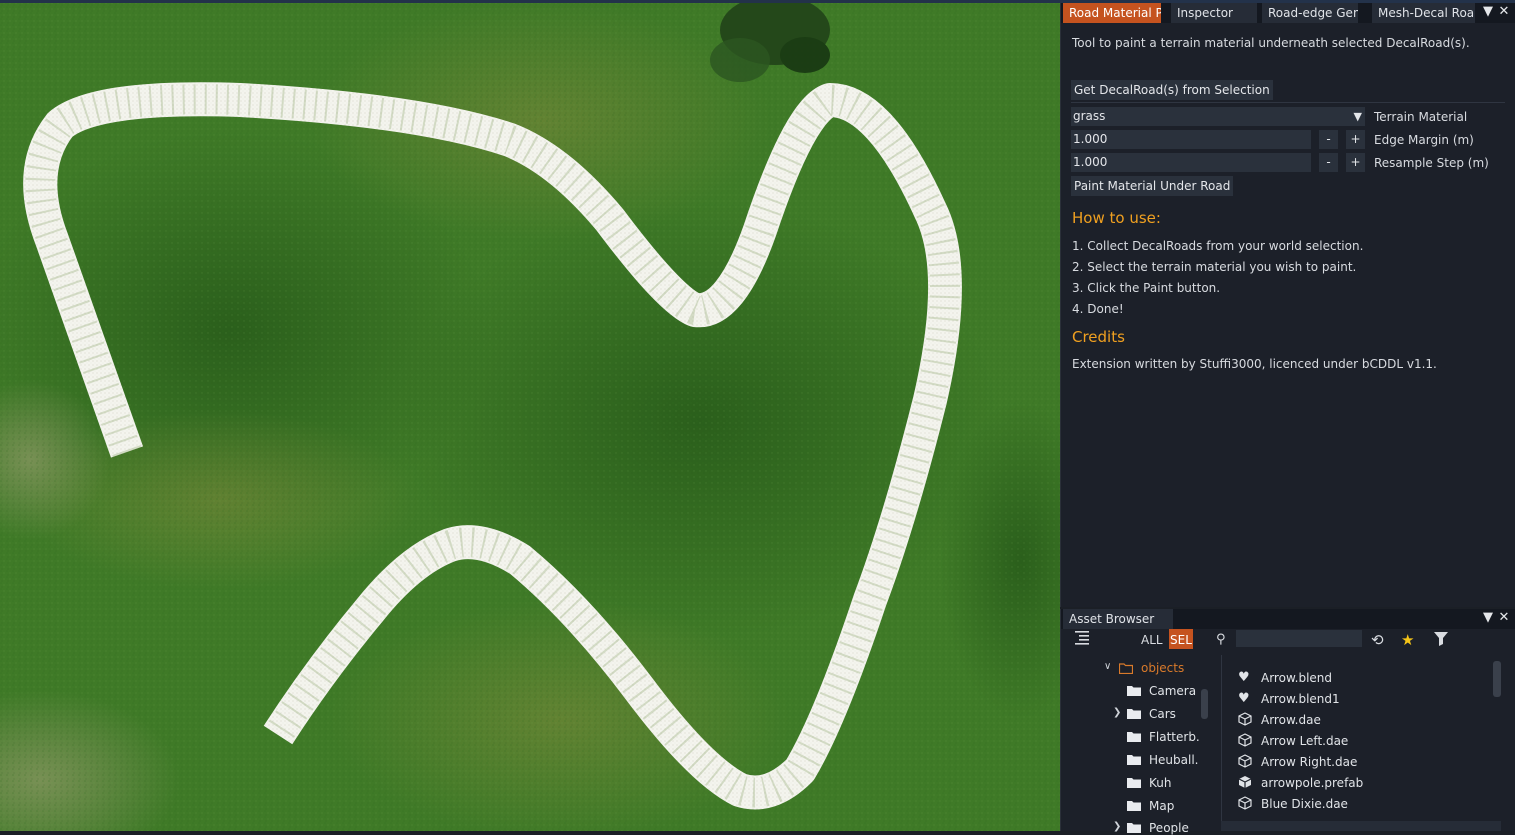 The width and height of the screenshot is (1515, 835). What do you see at coordinates (1172, 90) in the screenshot?
I see `get-decalroads-button: Get DecalRoad(s) from Selection` at bounding box center [1172, 90].